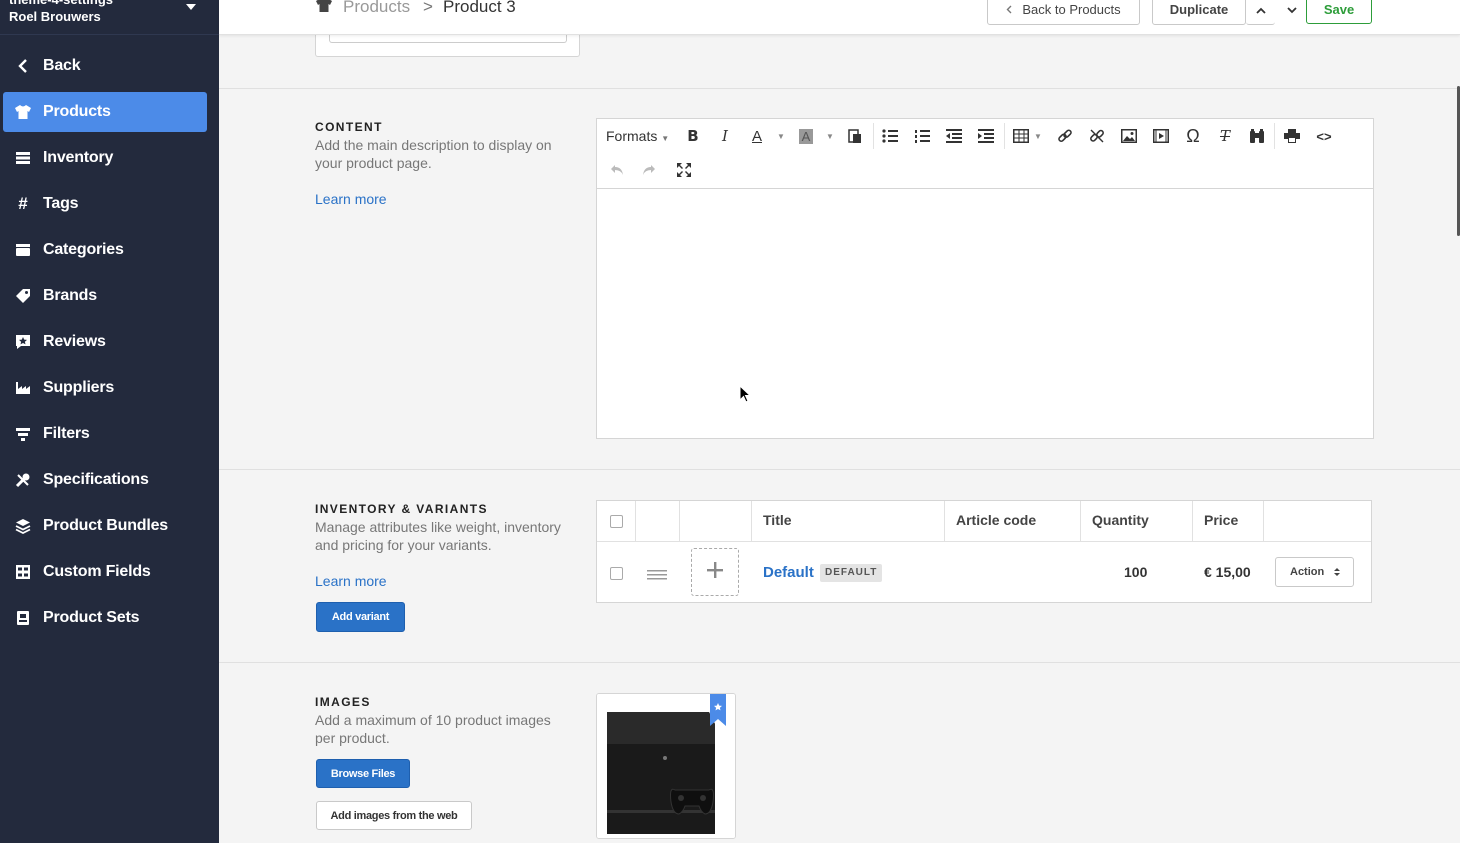  What do you see at coordinates (806, 136) in the screenshot?
I see `background-color-icon: A` at bounding box center [806, 136].